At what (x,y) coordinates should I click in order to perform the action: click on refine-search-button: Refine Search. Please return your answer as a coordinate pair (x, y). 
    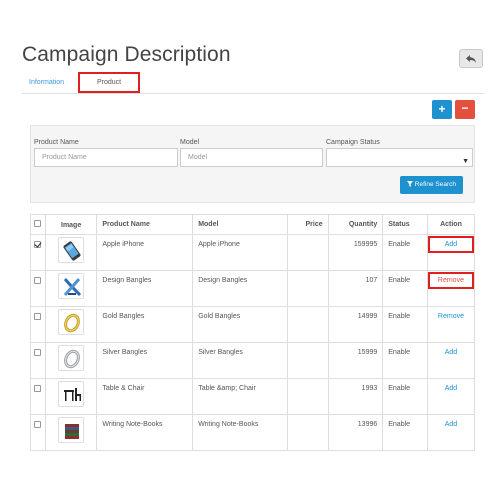
    Looking at the image, I should click on (431, 185).